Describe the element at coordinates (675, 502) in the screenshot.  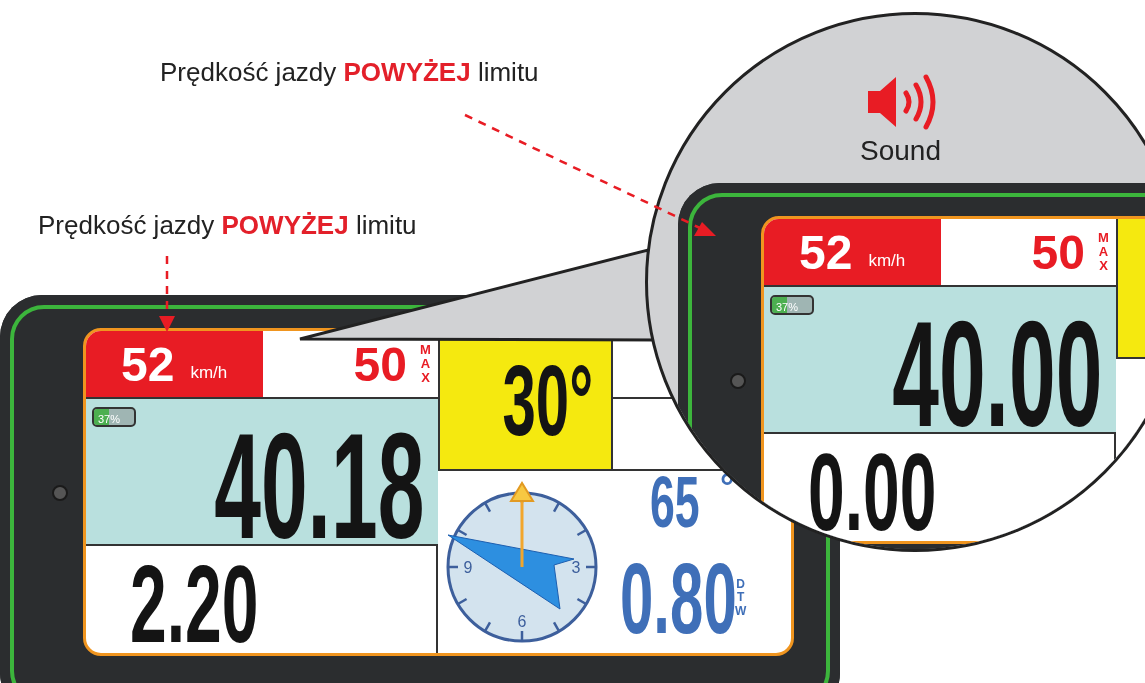
I see `bearing-value: 65` at that location.